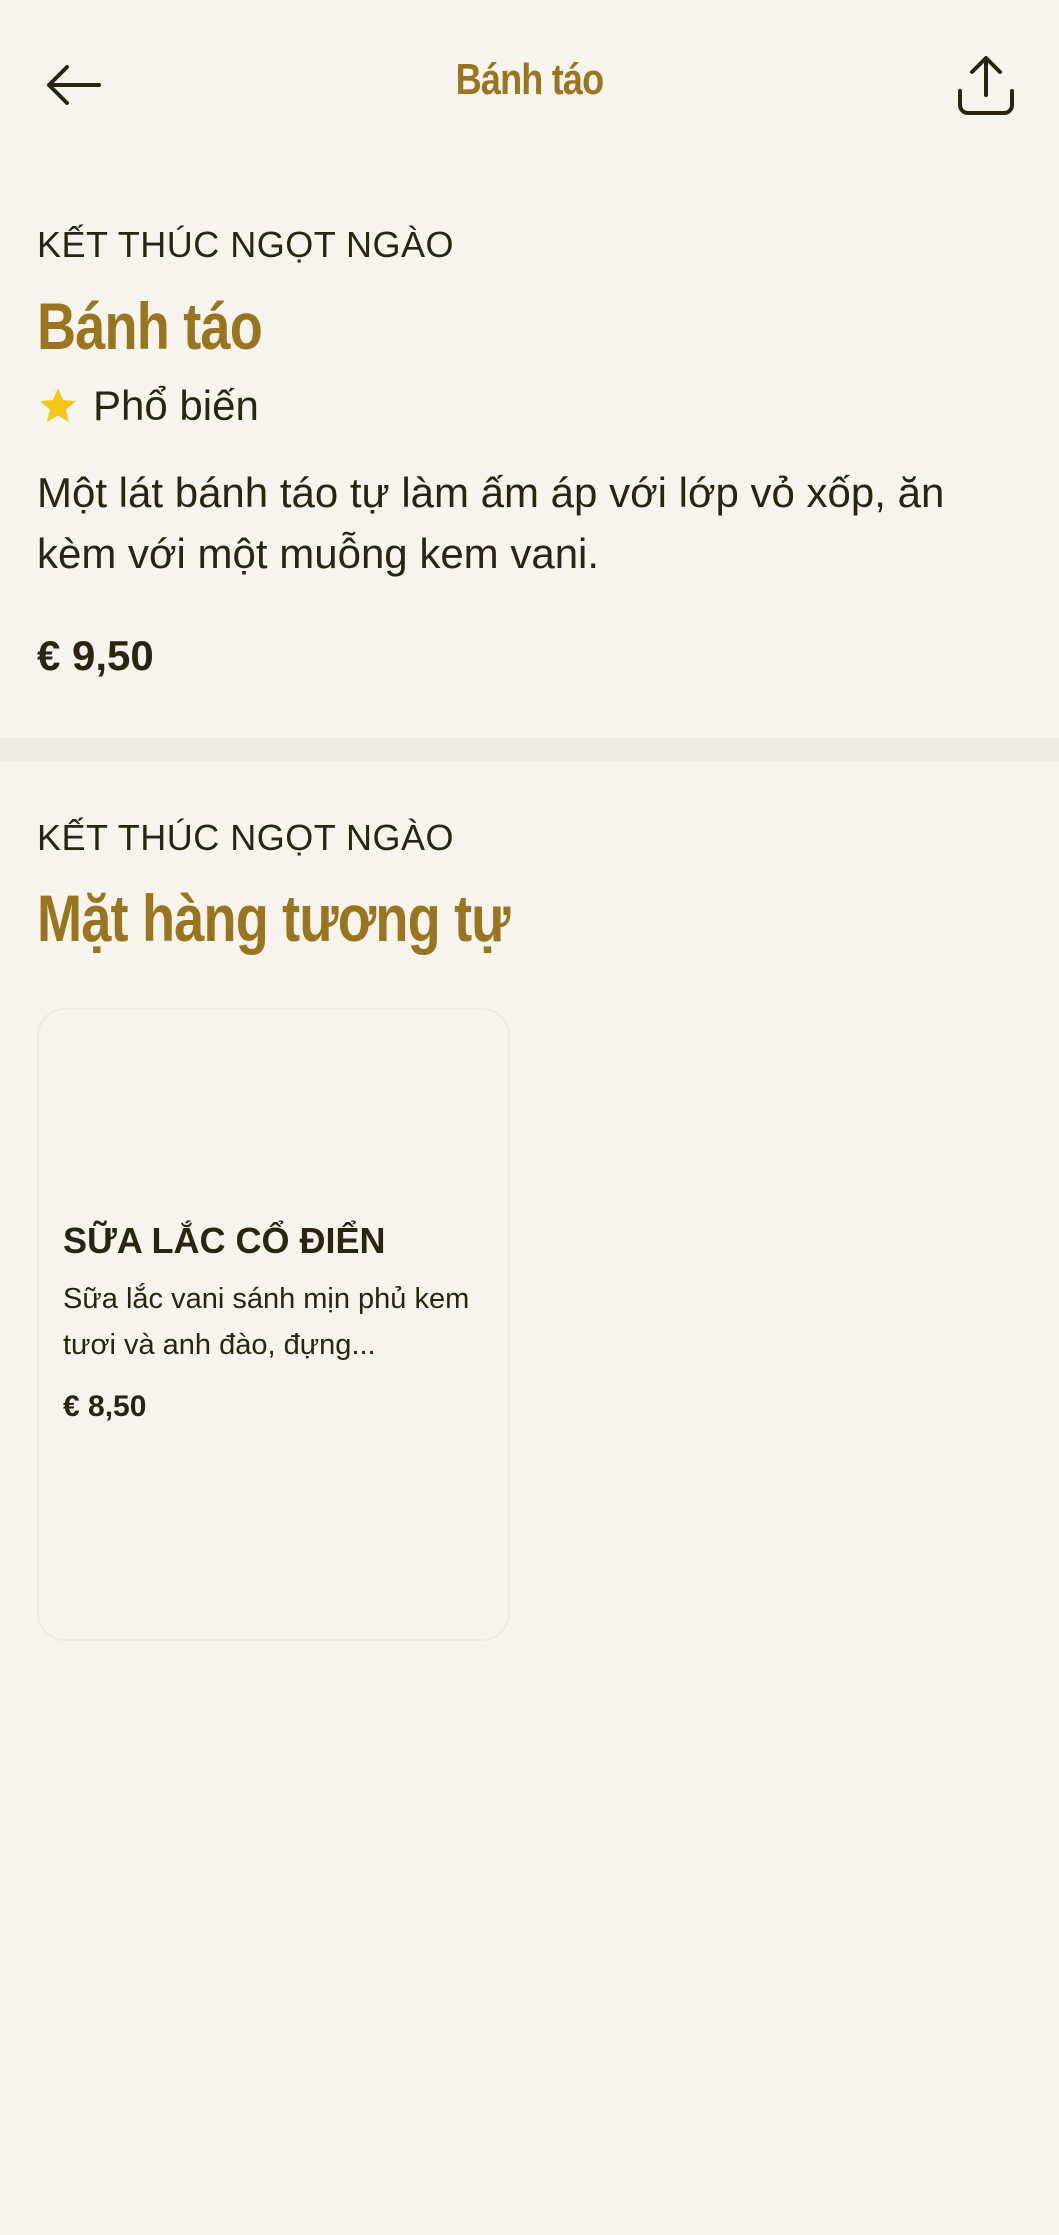  I want to click on popular-badge: Phổ biến, so click(148, 406).